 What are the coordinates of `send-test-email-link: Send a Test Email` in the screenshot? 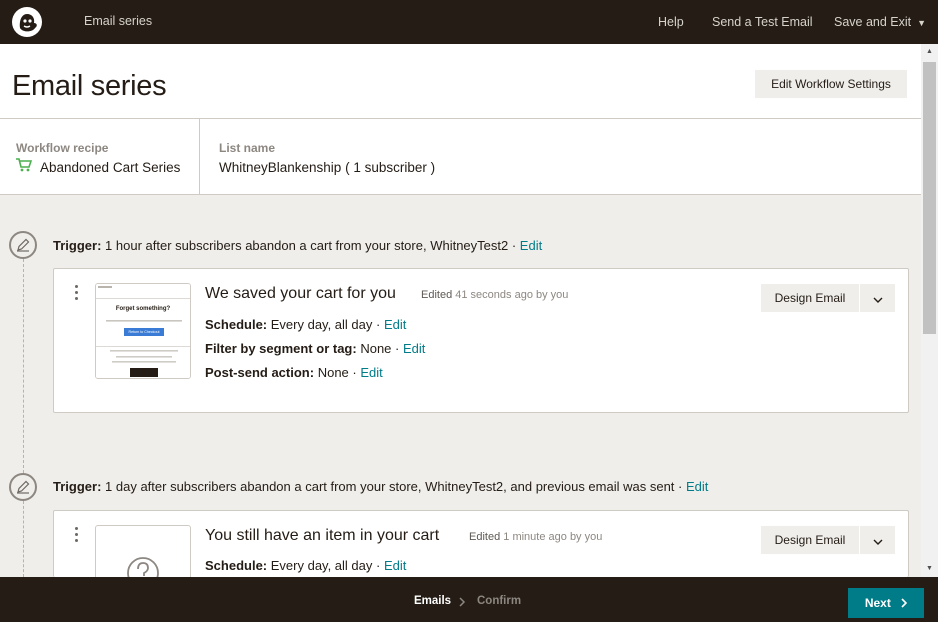 It's located at (762, 22).